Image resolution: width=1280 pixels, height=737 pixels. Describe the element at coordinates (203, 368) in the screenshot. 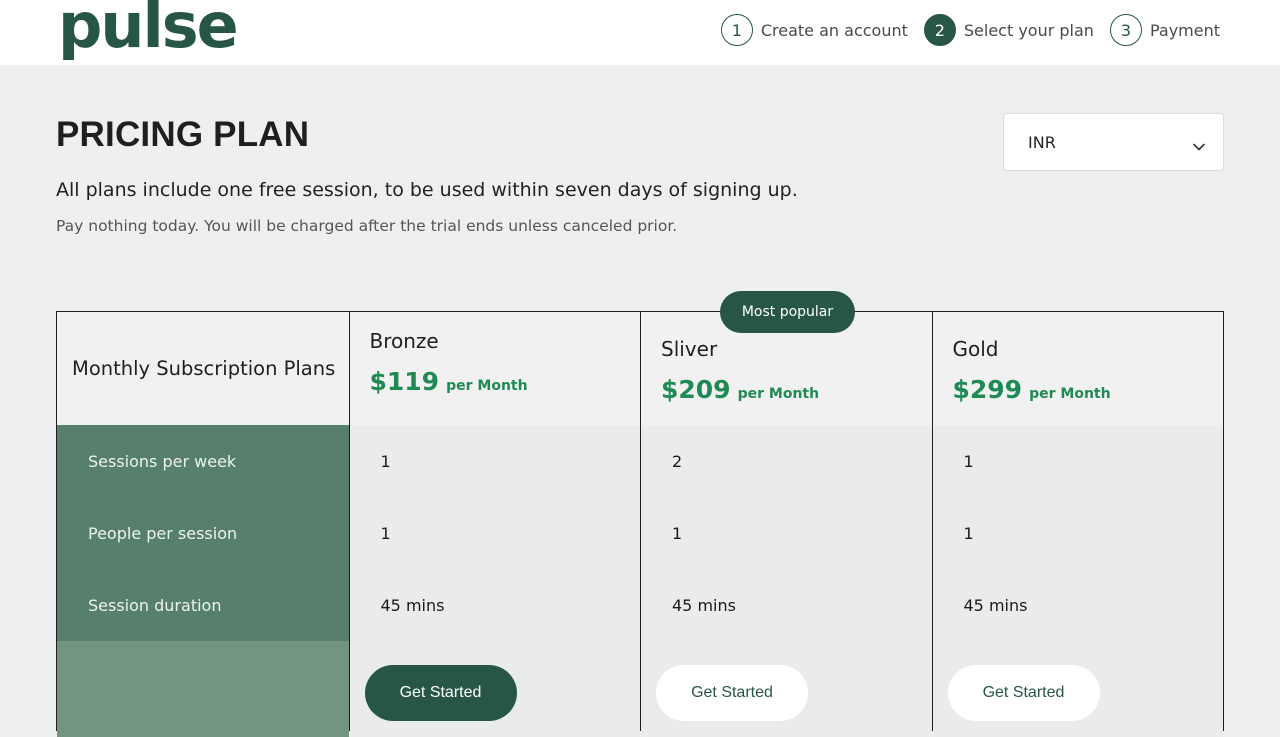

I see `table-header-label: Monthly Subscription Plans` at that location.